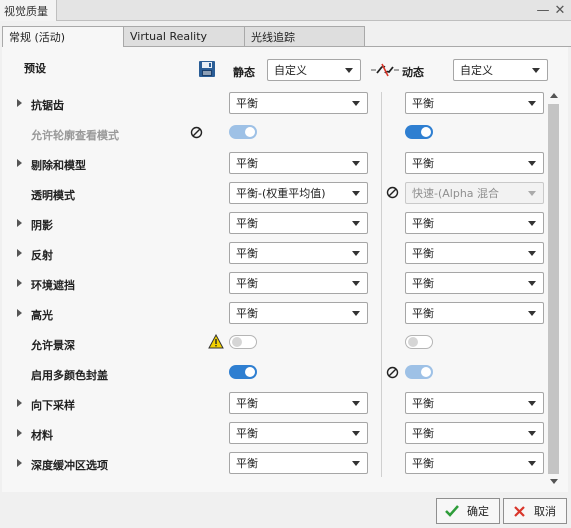  I want to click on depth-buffer-static-dropdown: 平衡, so click(298, 463).